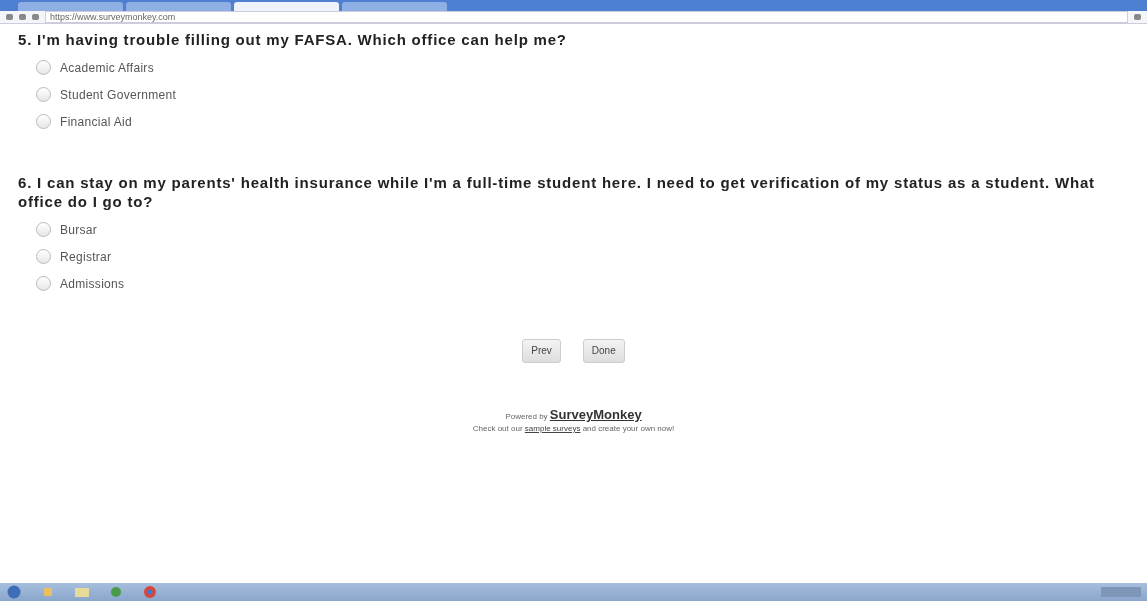  Describe the element at coordinates (552, 428) in the screenshot. I see `sample-surveys-link: sample surveys` at that location.